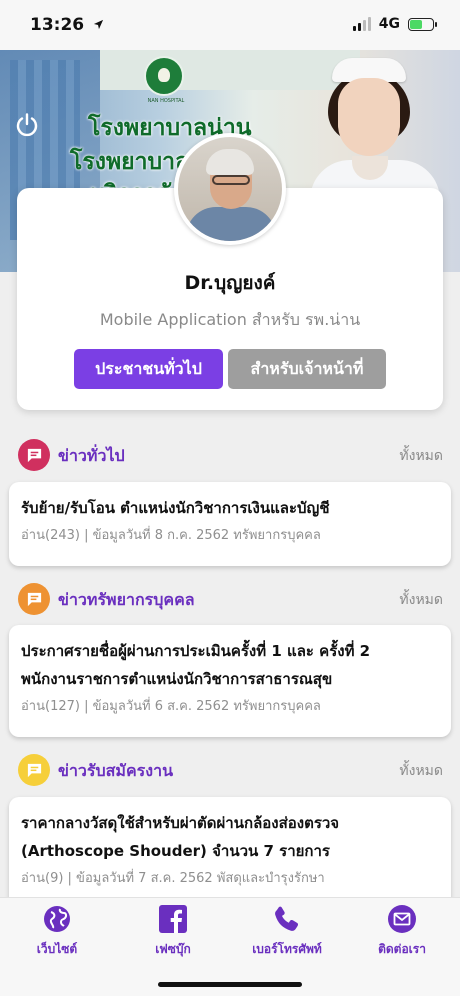  What do you see at coordinates (230, 283) in the screenshot?
I see `doctor-name: Dr.บุญยงค์` at bounding box center [230, 283].